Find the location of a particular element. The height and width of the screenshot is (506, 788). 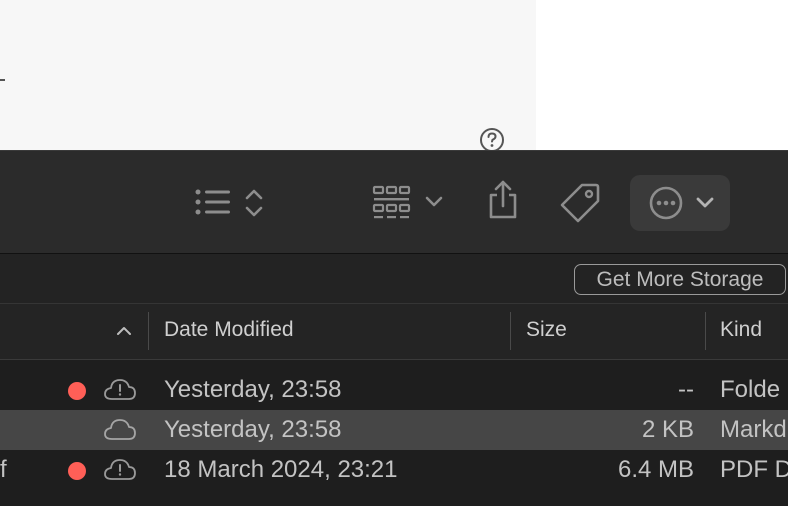

size-value: 6.4 MB is located at coordinates (655, 469).